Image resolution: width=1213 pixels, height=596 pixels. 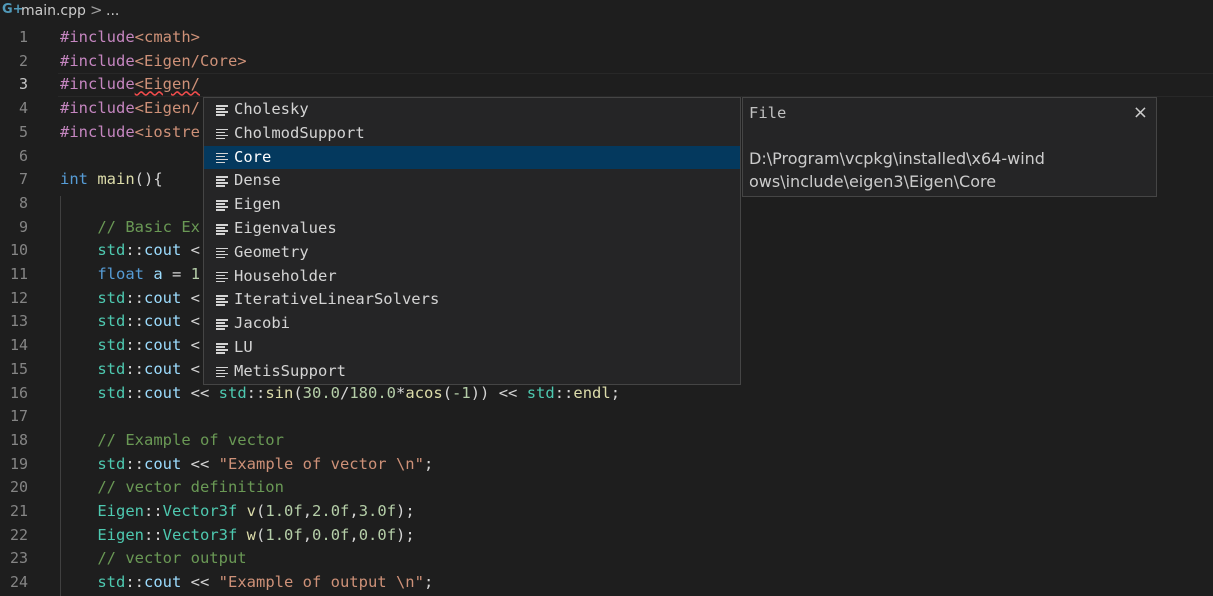 I want to click on line-number: 8, so click(x=23, y=202).